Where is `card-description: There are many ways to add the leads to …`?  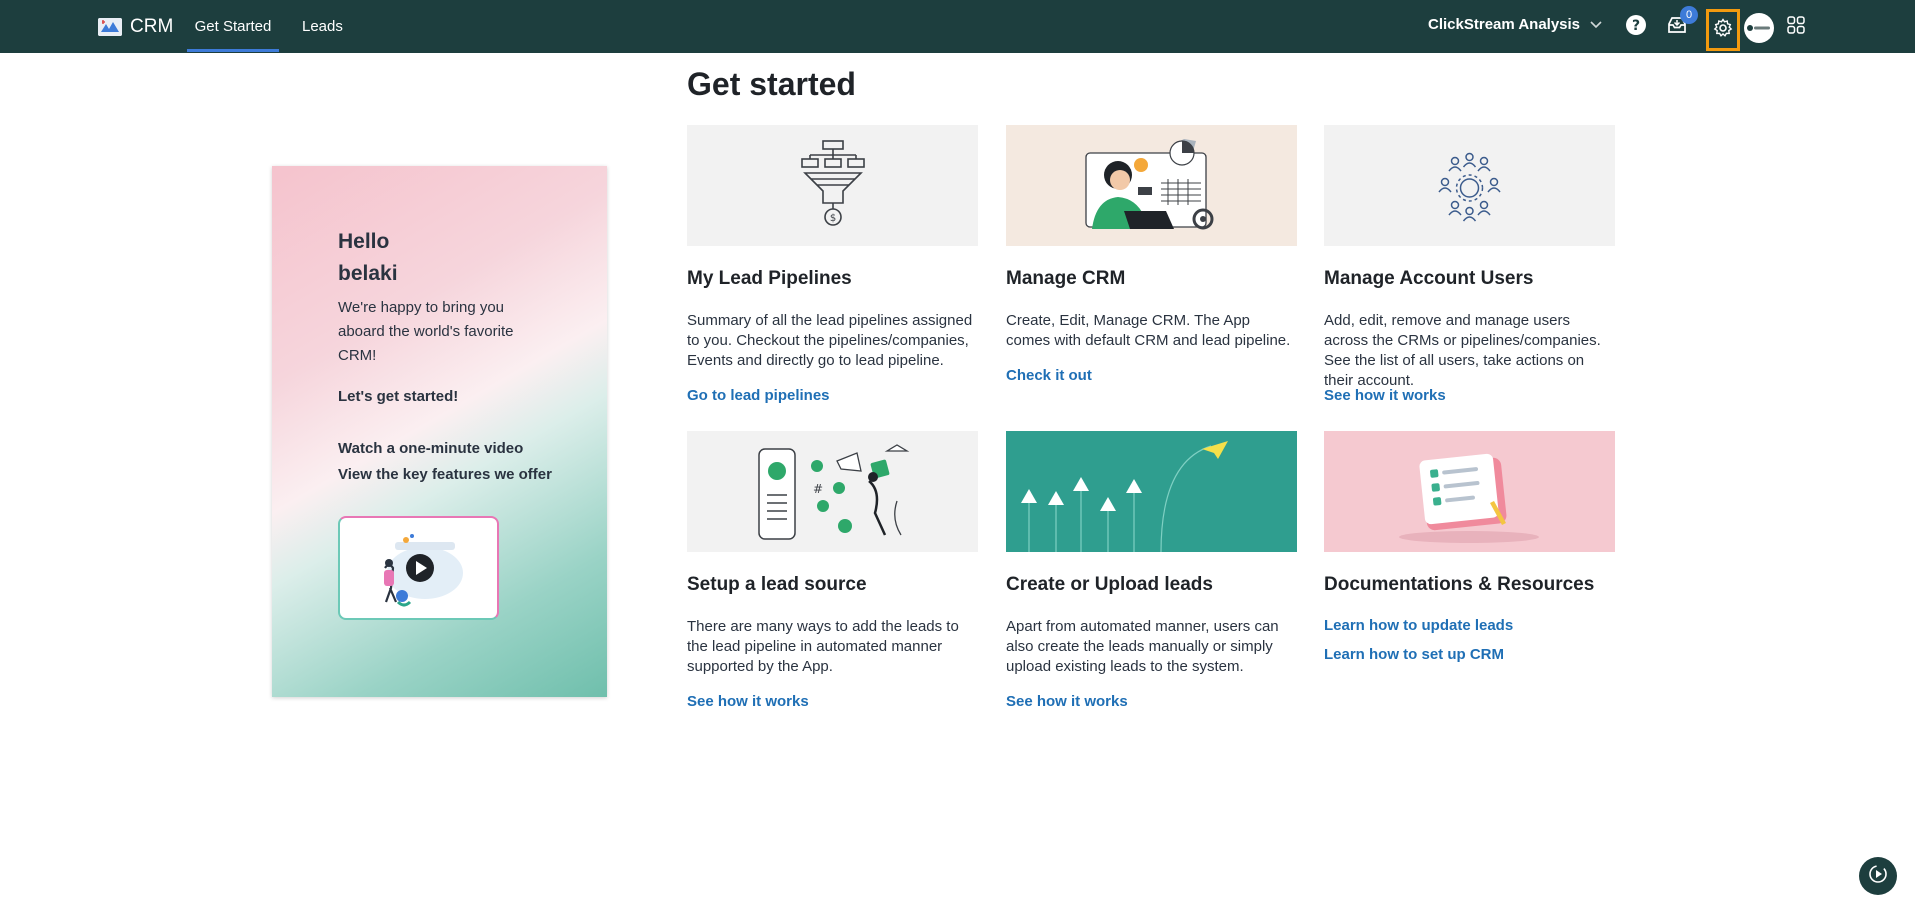 card-description: There are many ways to add the leads to … is located at coordinates (823, 646).